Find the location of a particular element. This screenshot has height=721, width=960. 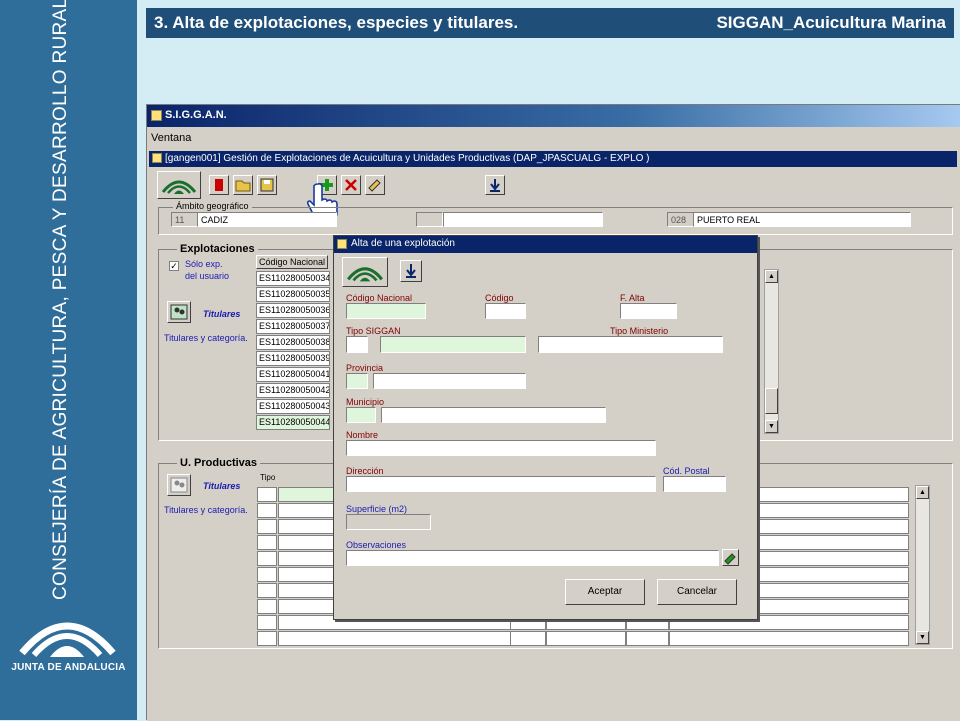

observaciones-edit-button is located at coordinates (730, 557).